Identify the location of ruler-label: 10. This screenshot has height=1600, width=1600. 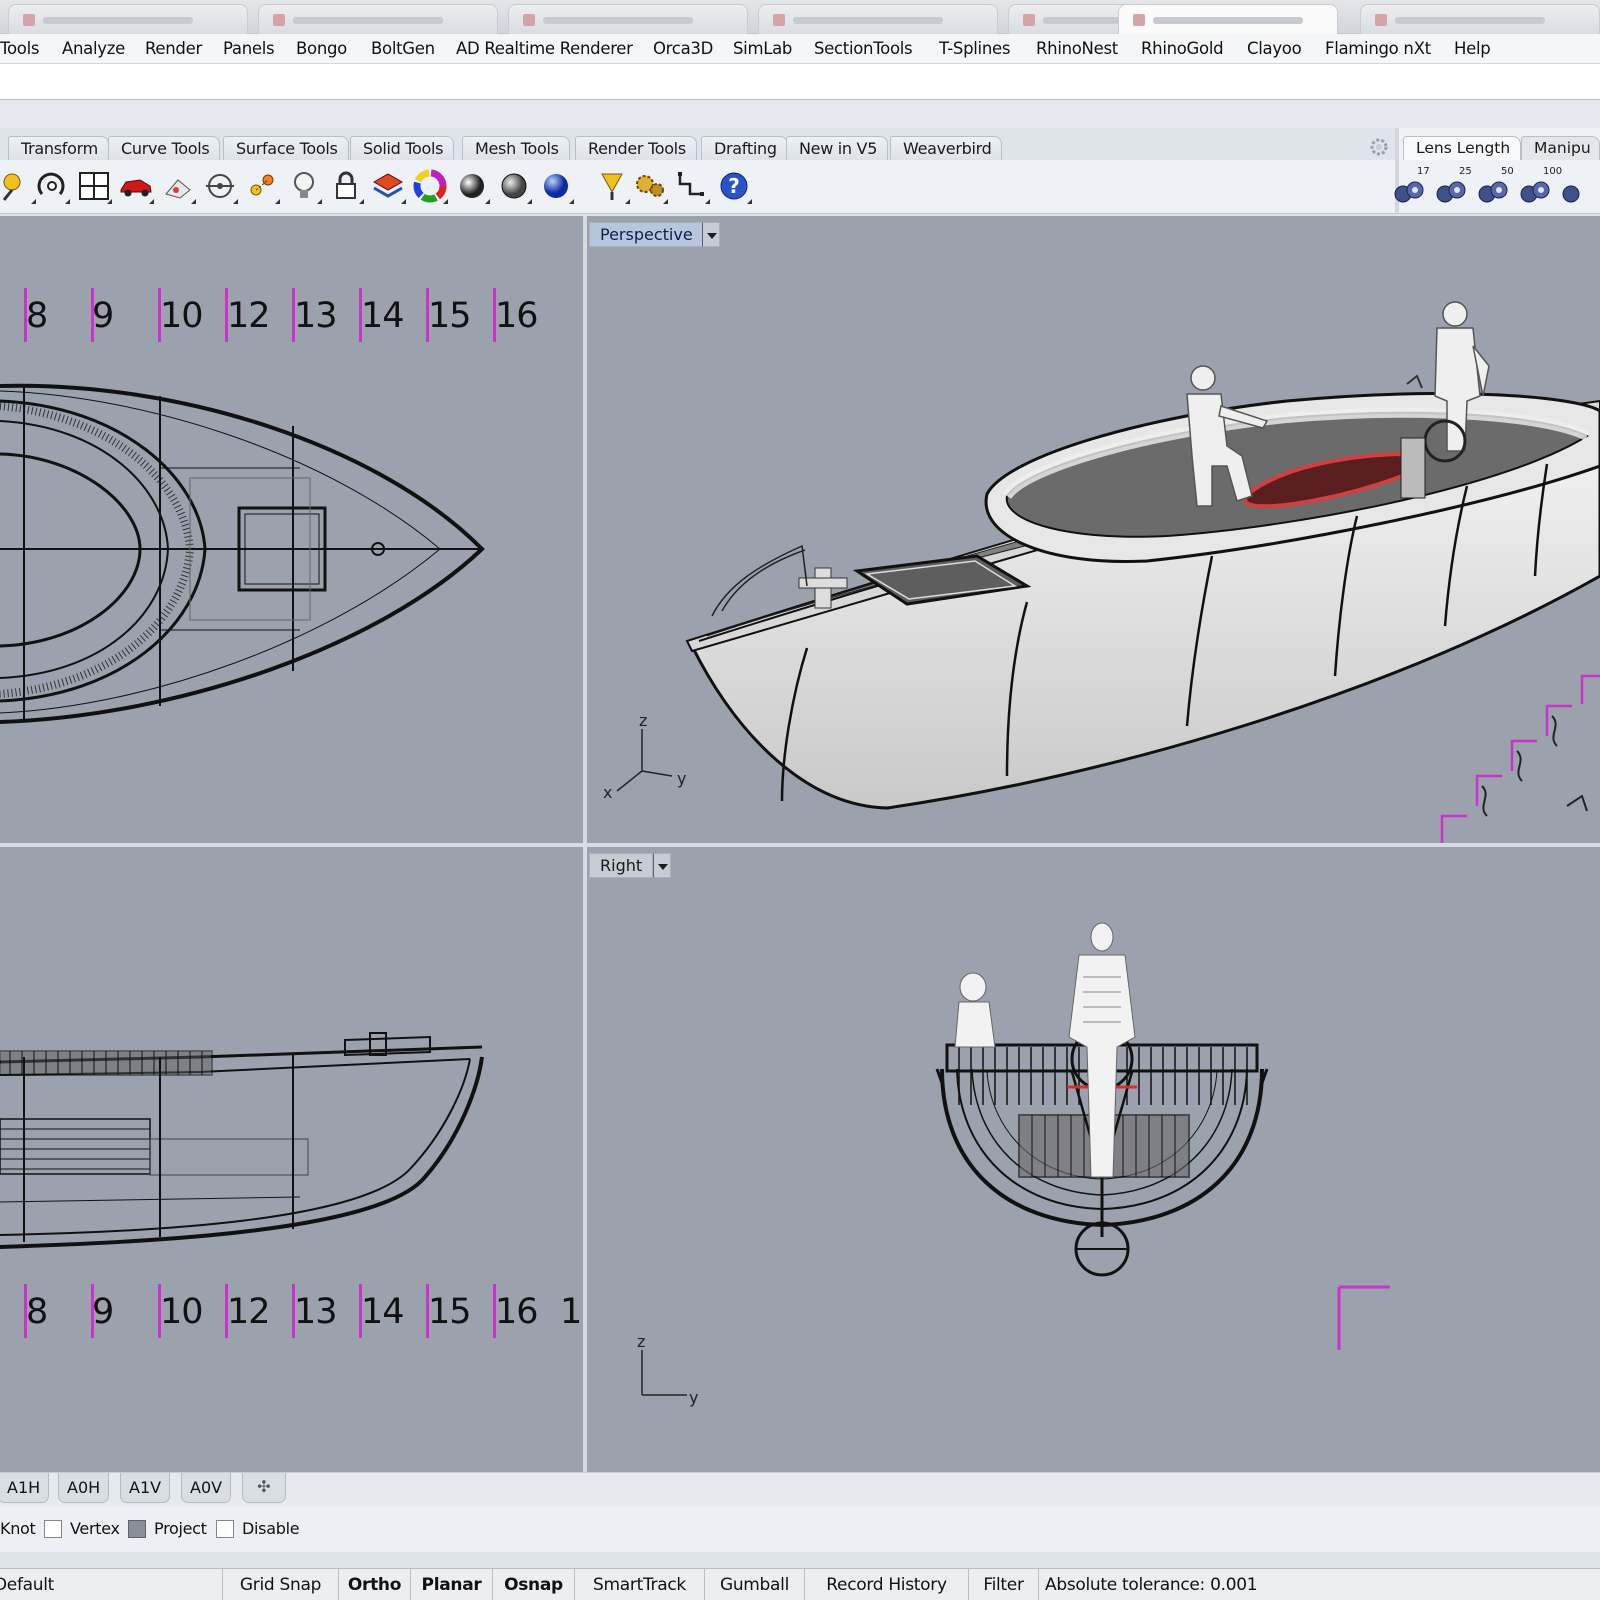
(182, 1312).